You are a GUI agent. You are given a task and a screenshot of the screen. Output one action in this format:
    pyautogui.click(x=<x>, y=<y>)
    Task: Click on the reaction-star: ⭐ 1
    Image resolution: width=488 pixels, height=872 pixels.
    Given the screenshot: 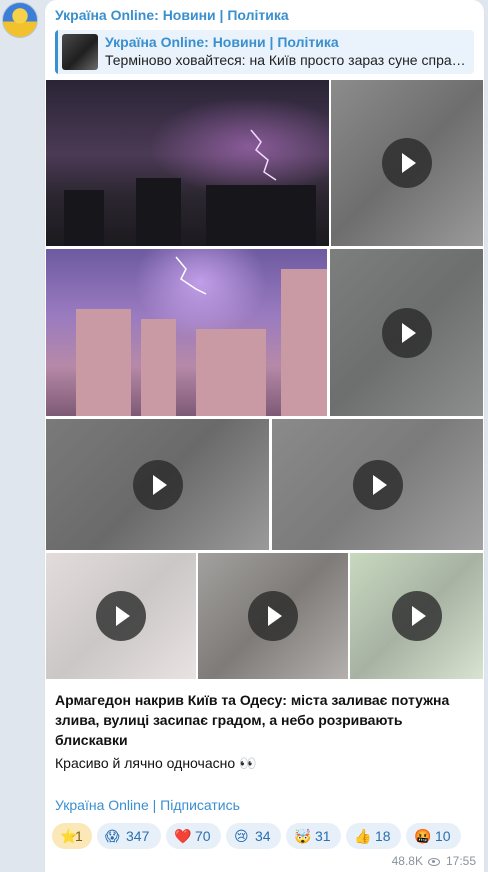 What is the action you would take?
    pyautogui.click(x=72, y=836)
    